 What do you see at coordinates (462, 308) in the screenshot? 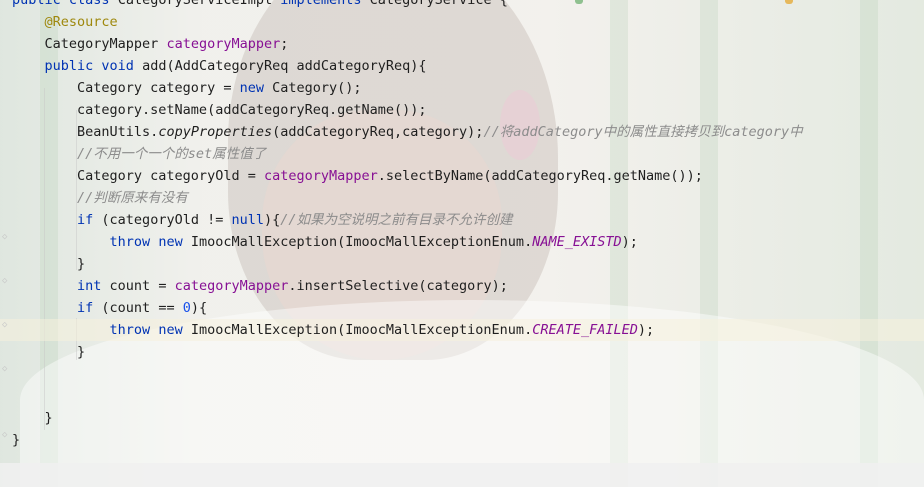
I see `code-line: if (count == 0){` at bounding box center [462, 308].